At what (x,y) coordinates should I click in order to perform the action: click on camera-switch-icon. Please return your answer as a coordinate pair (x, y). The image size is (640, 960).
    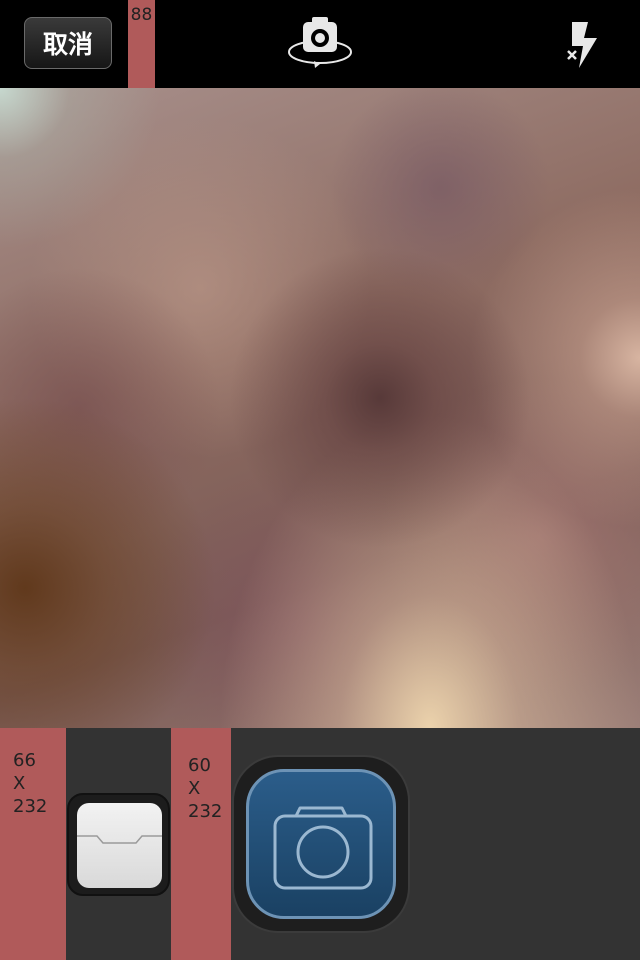
    Looking at the image, I should click on (320, 43).